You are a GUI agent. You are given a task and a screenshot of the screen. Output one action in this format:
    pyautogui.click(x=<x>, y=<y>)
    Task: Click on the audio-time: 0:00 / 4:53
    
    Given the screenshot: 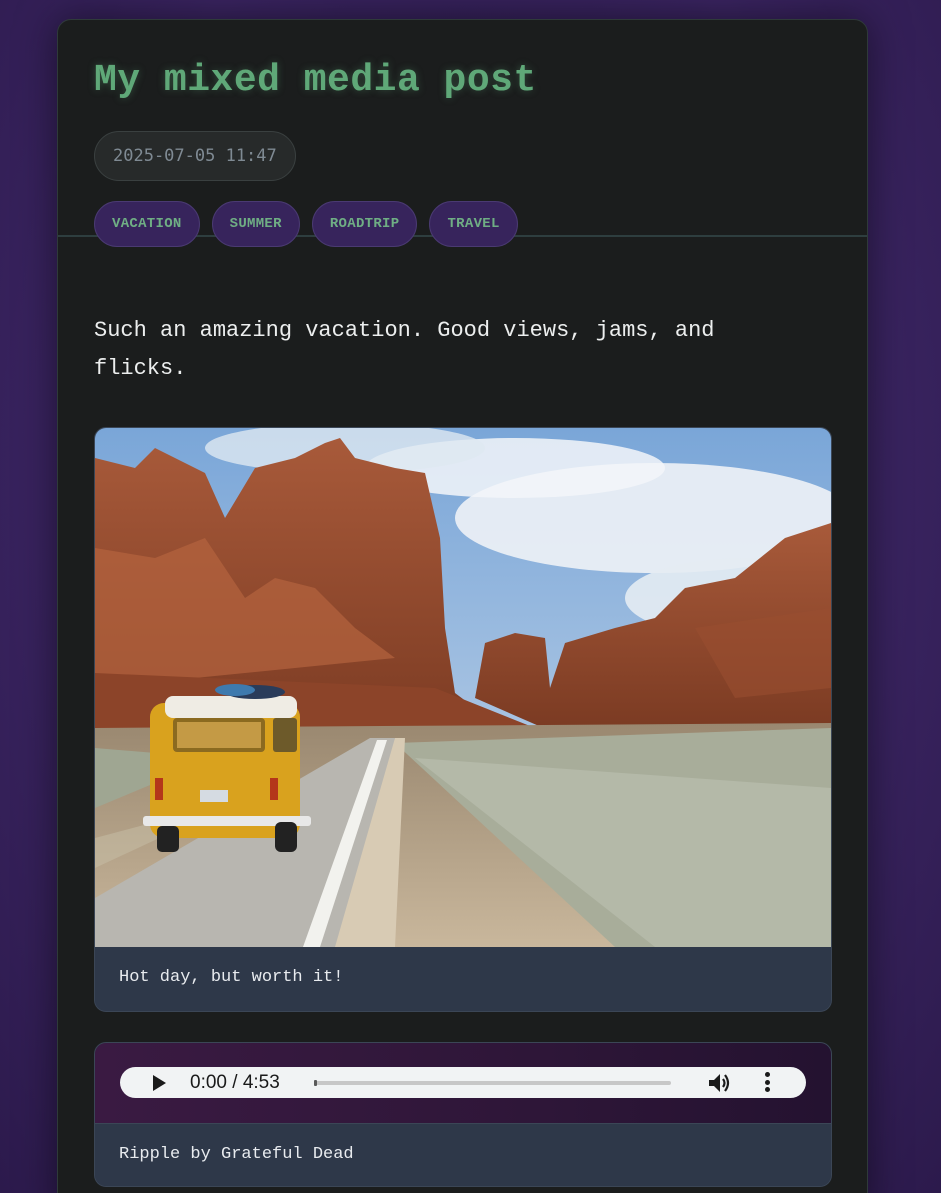 What is the action you would take?
    pyautogui.click(x=235, y=1082)
    